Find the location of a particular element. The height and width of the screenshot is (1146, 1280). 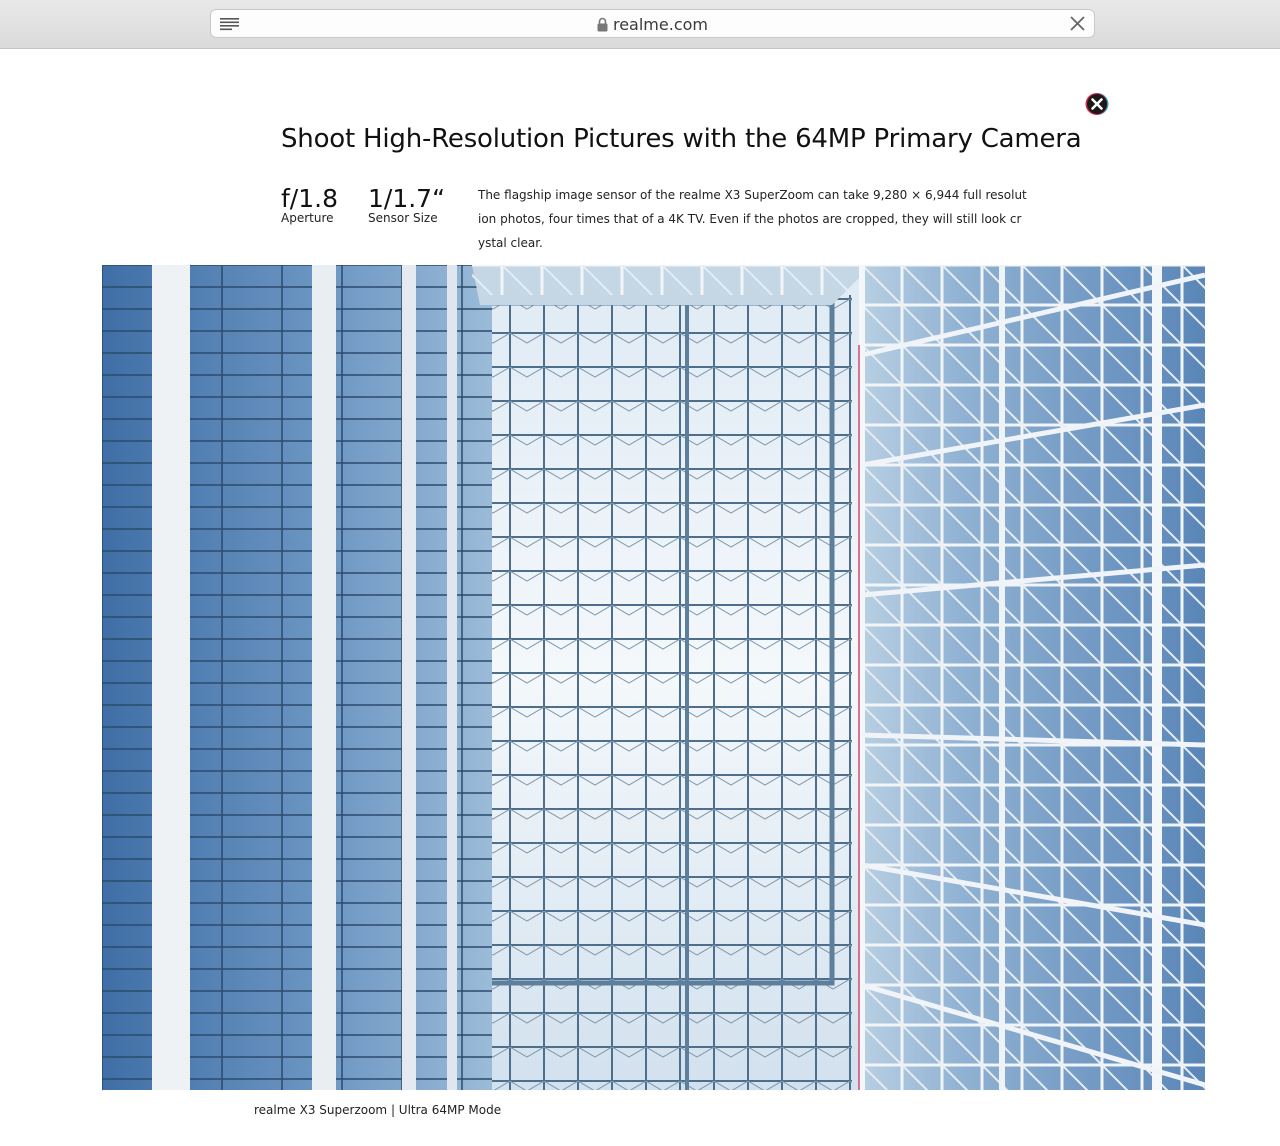

url-text: realme.com is located at coordinates (660, 24).